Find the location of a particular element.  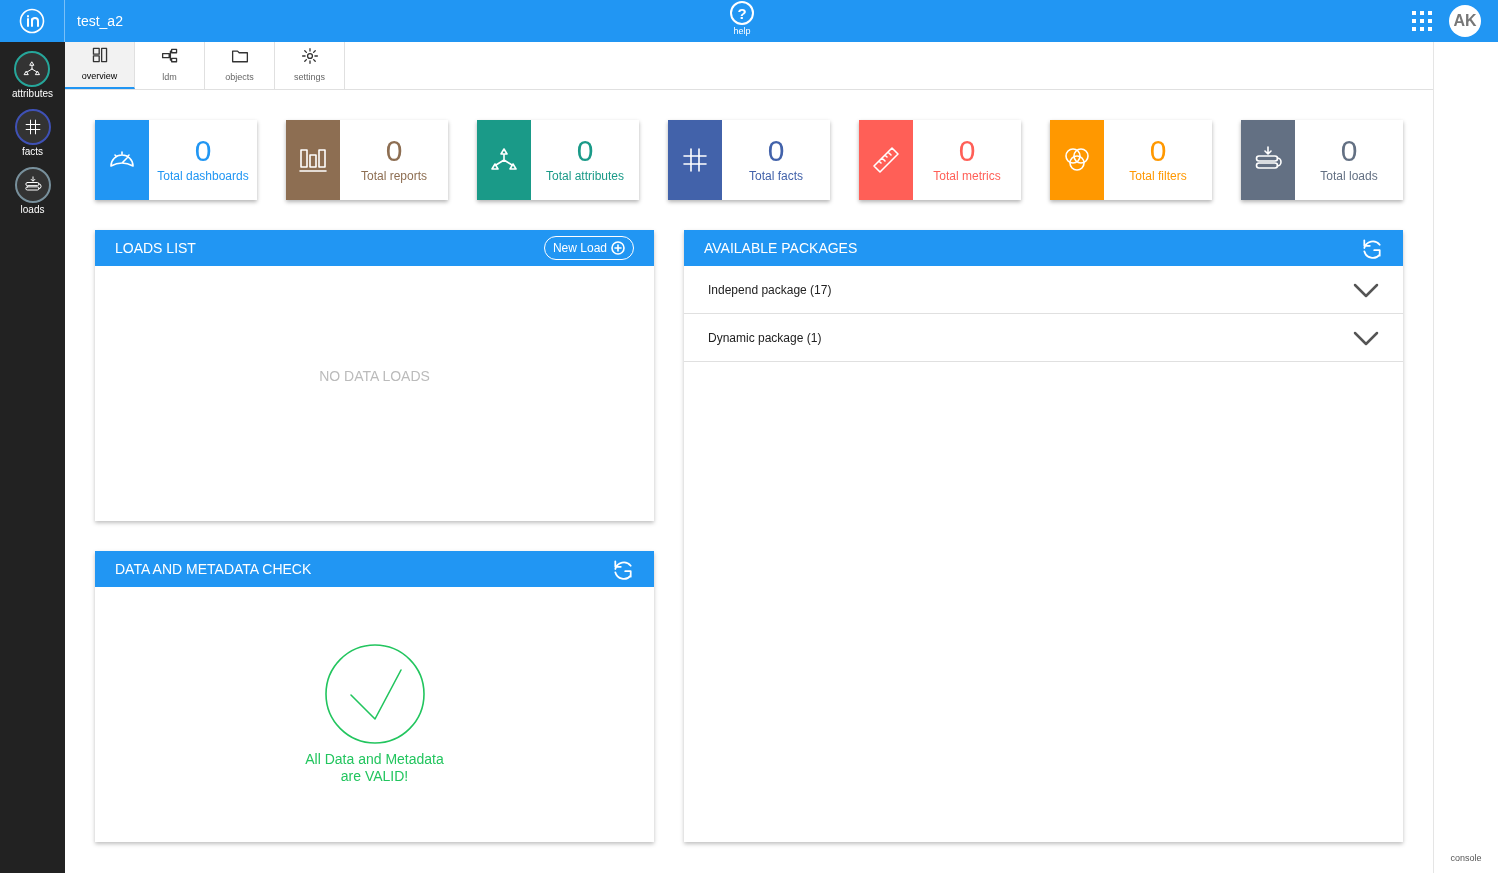

panel-title: LOADS LIST is located at coordinates (155, 248).